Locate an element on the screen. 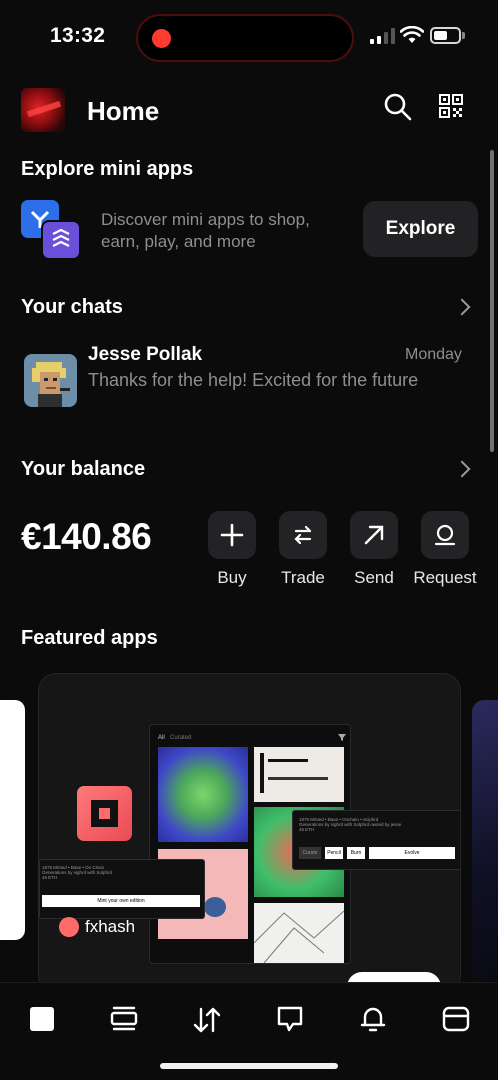 The height and width of the screenshot is (1080, 498). scrollbar is located at coordinates (492, 301).